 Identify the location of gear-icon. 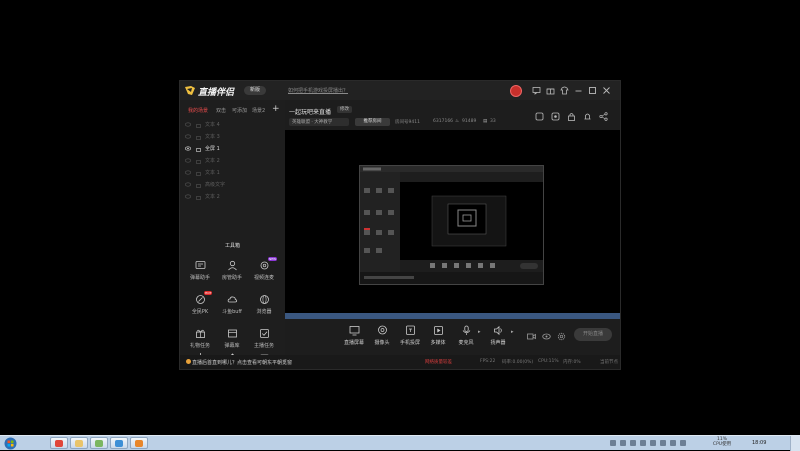
(561, 336).